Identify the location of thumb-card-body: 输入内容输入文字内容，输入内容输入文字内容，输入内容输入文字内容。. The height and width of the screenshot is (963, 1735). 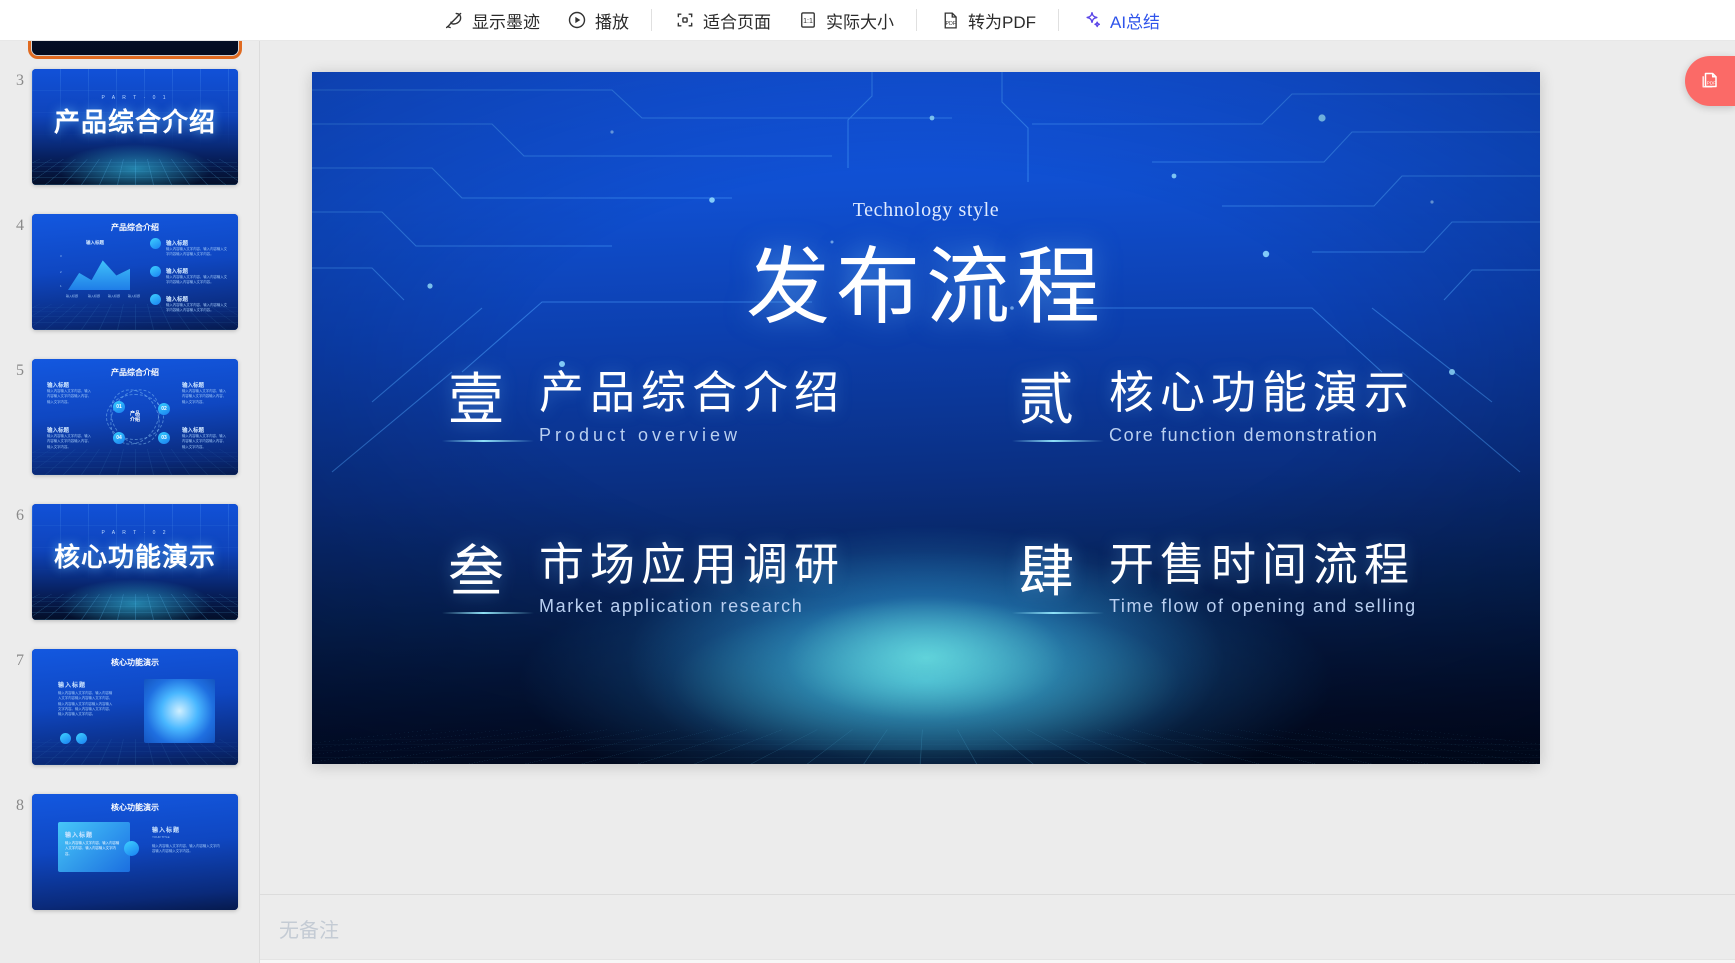
(92, 848).